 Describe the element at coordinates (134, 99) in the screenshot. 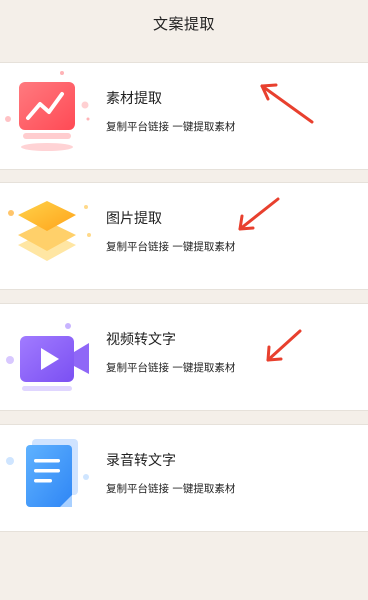

I see `card-title: 素材提取` at that location.